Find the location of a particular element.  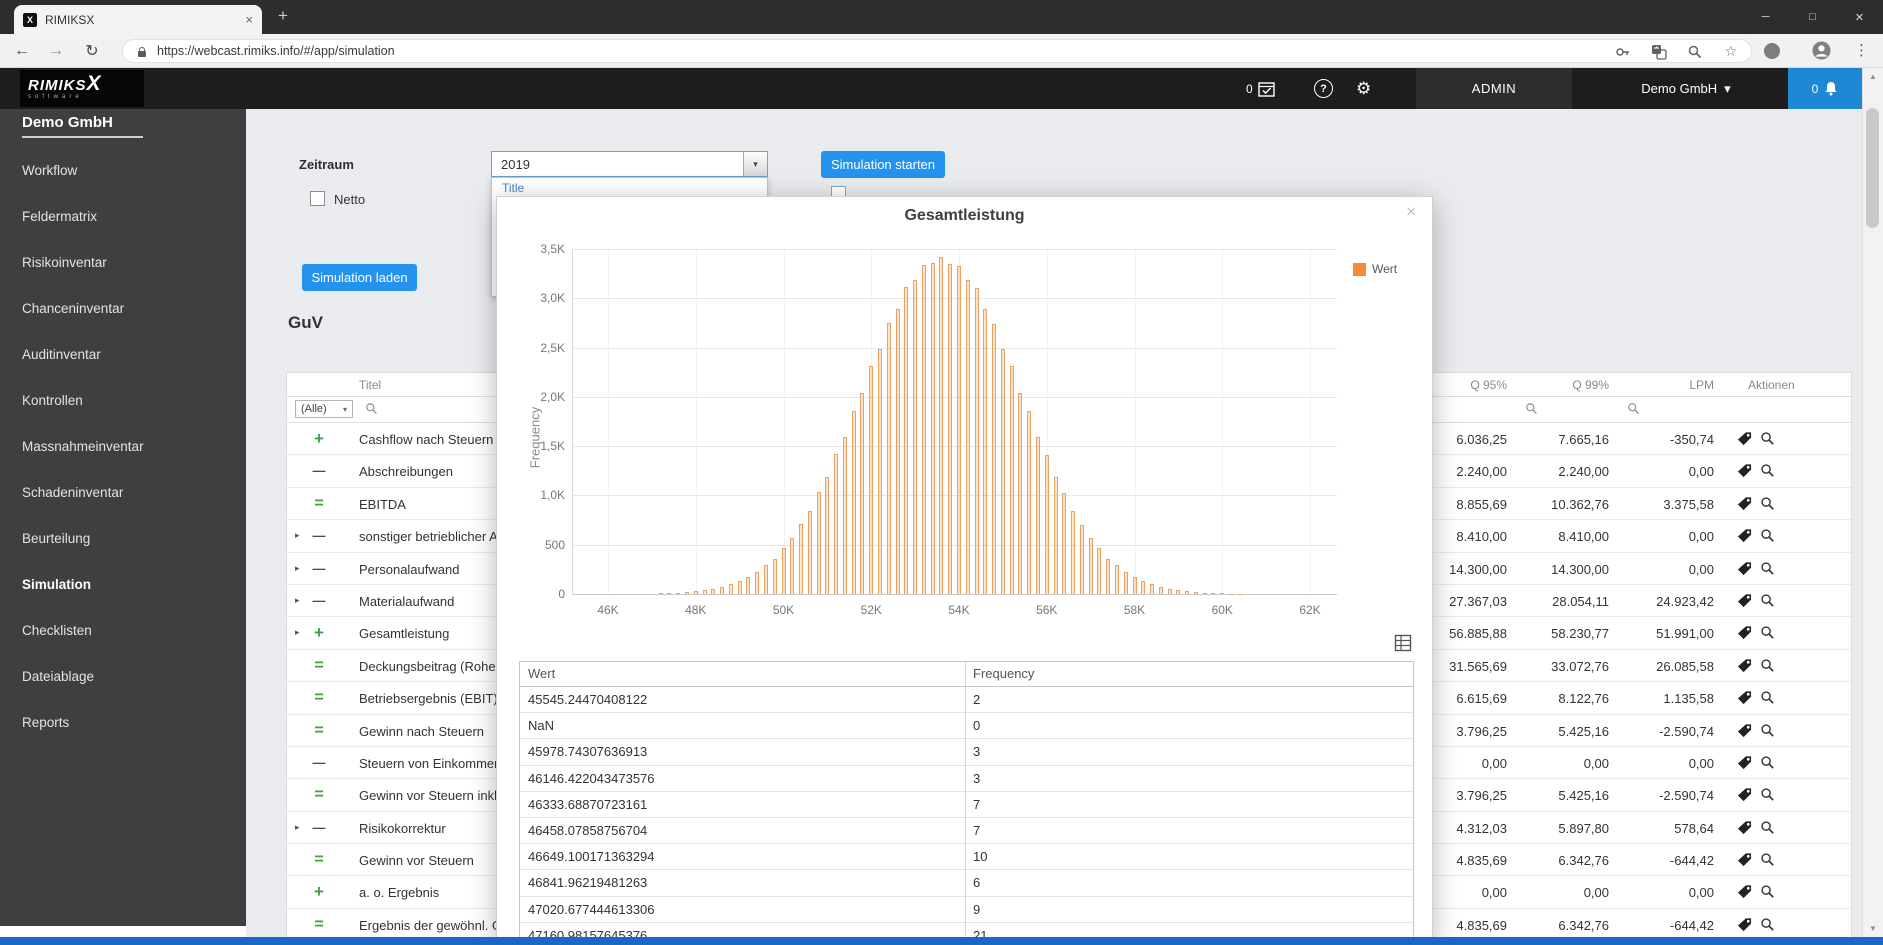

browser-tab: X RIMIKSX × is located at coordinates (138, 19).